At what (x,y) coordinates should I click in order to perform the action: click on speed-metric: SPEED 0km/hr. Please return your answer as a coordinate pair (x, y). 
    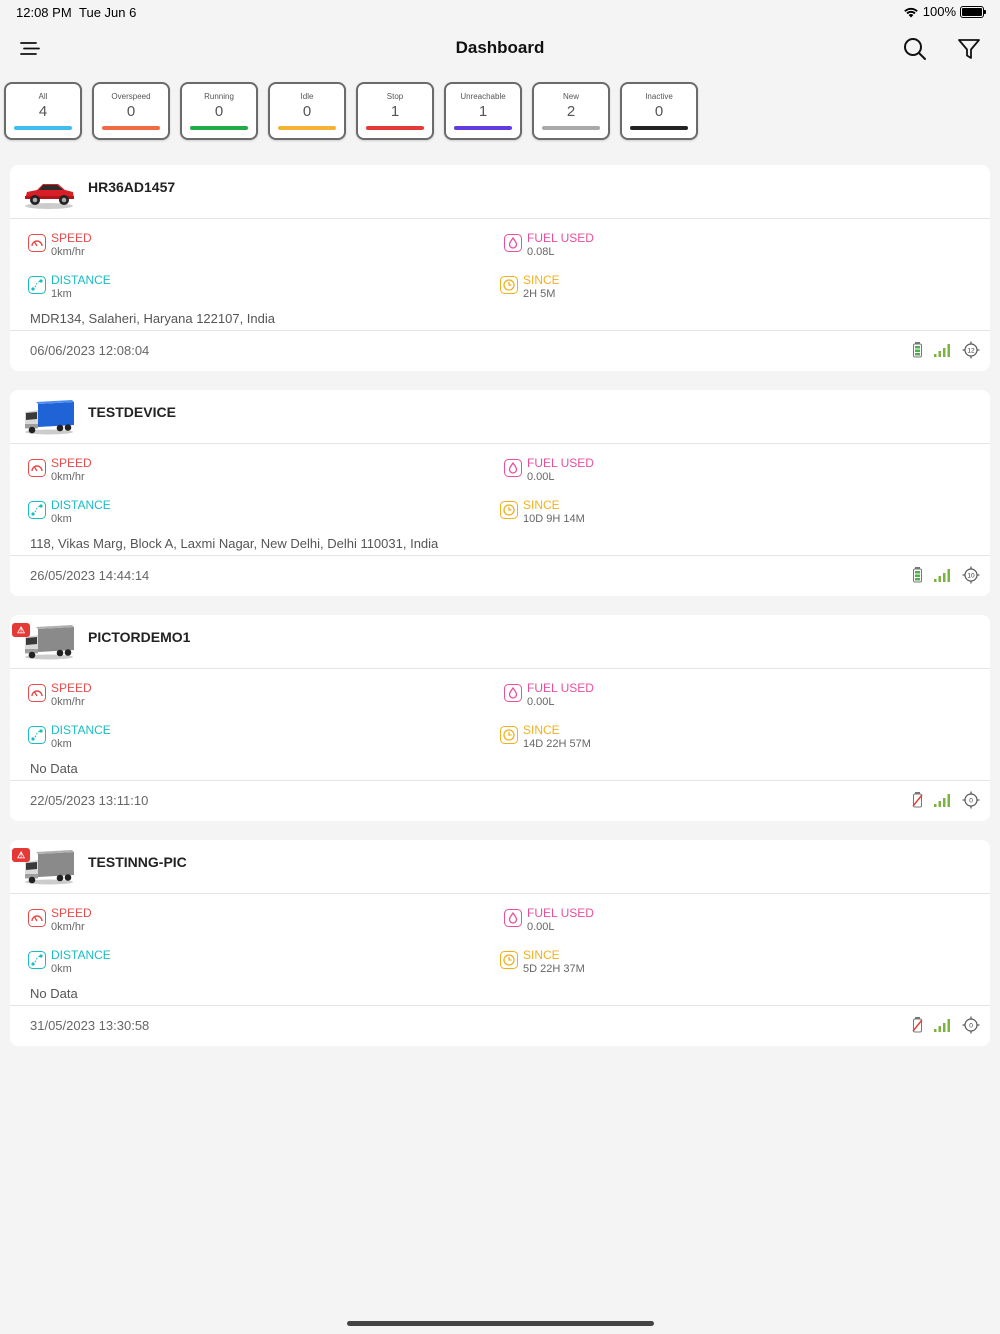
    Looking at the image, I should click on (60, 920).